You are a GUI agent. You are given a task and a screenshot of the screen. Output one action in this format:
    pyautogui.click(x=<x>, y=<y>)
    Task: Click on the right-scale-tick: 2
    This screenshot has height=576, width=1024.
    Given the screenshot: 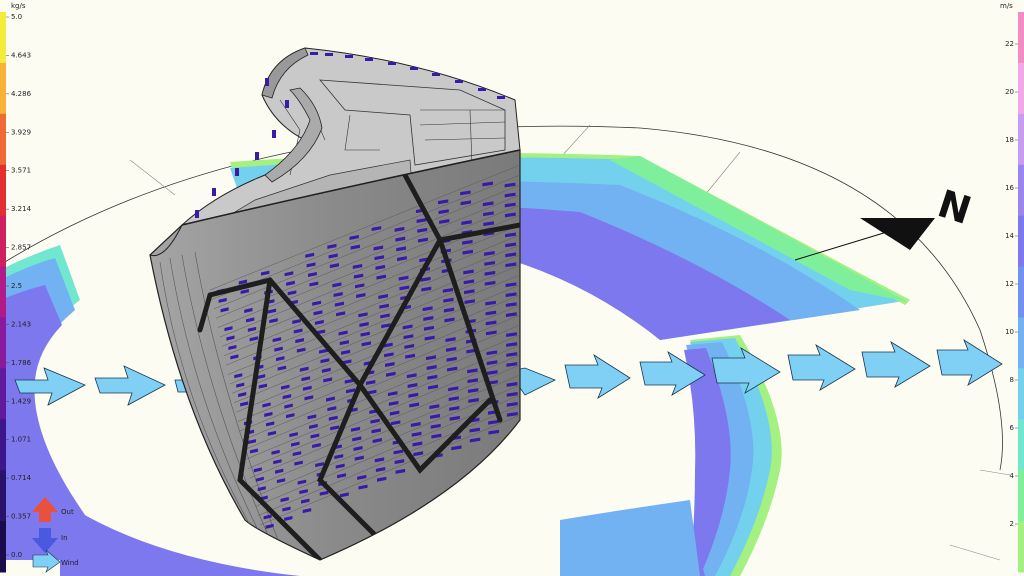 What is the action you would take?
    pyautogui.click(x=1012, y=524)
    